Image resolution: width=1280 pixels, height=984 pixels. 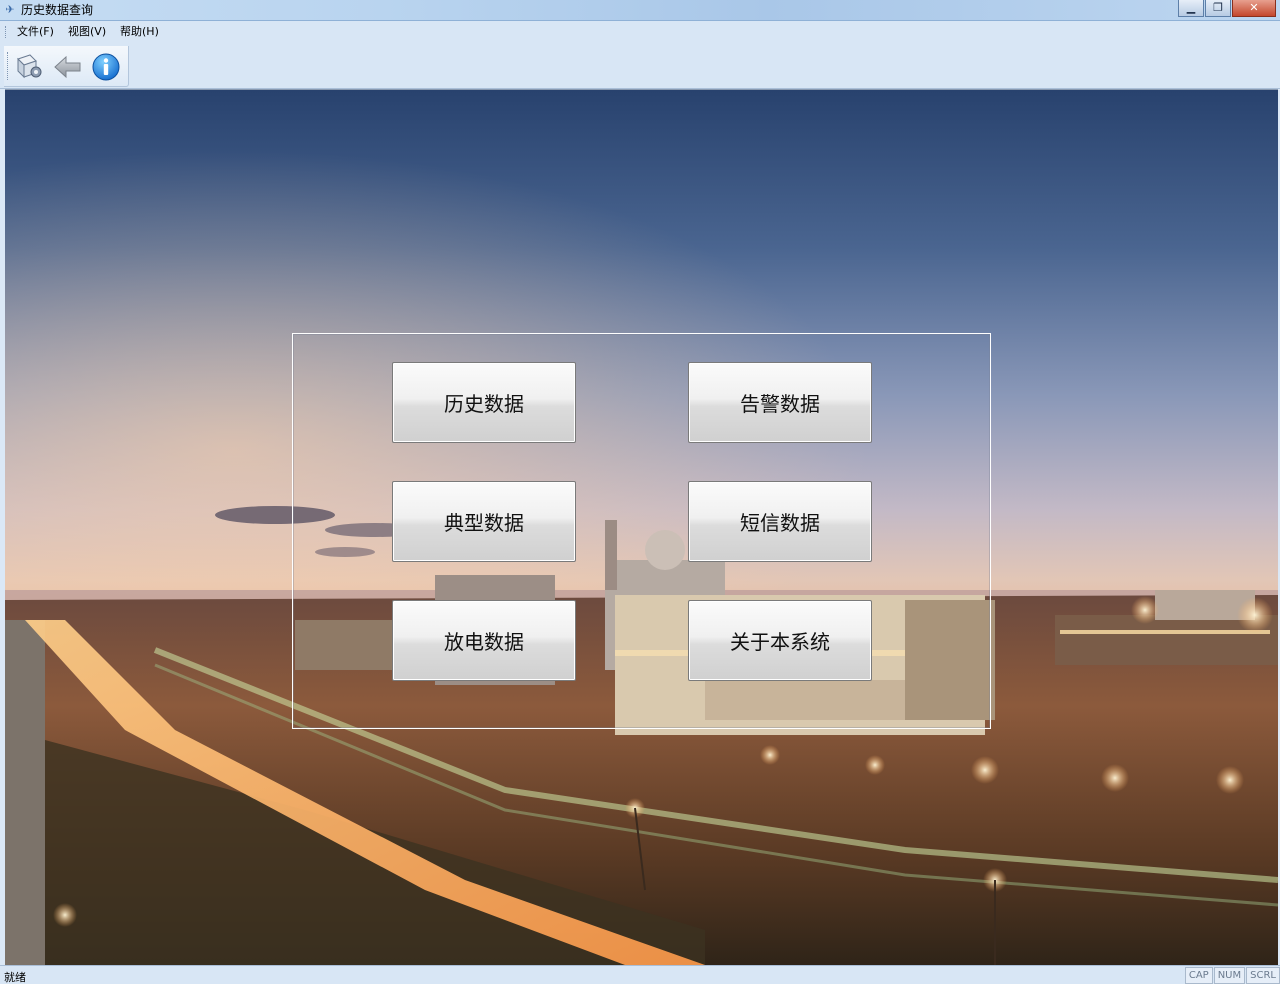 I want to click on menu-grip, so click(x=6, y=32).